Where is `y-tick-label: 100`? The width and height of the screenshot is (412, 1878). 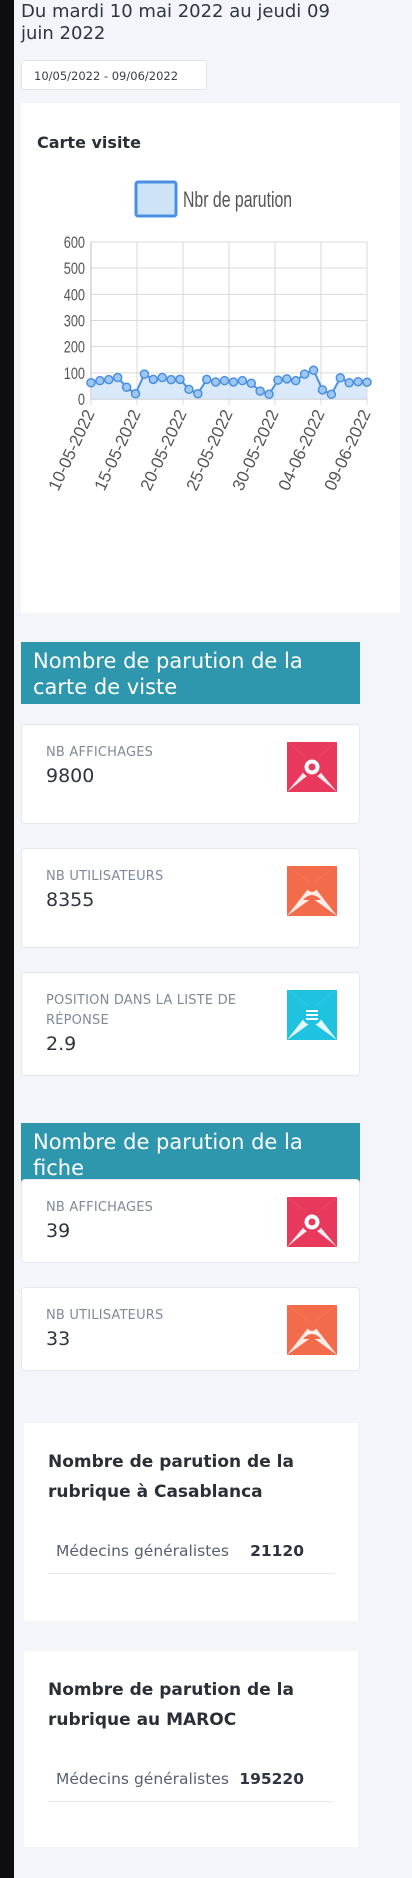 y-tick-label: 100 is located at coordinates (74, 373).